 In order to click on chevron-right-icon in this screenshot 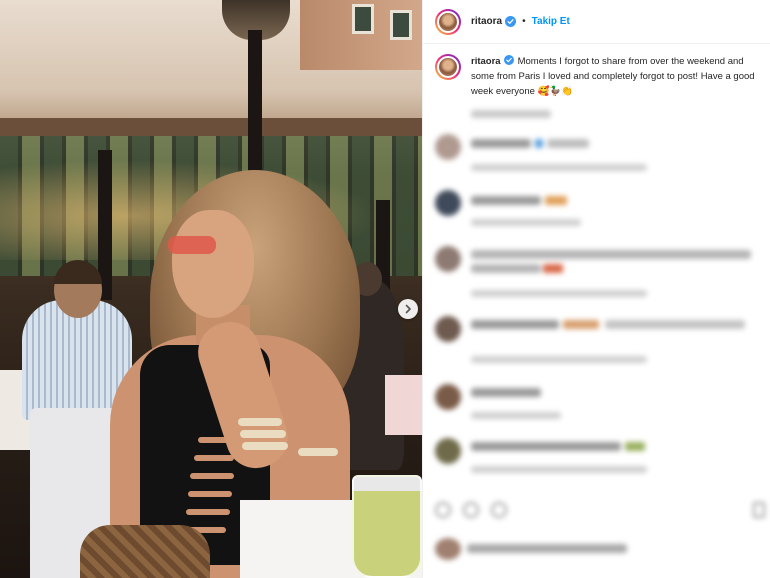, I will do `click(408, 309)`.